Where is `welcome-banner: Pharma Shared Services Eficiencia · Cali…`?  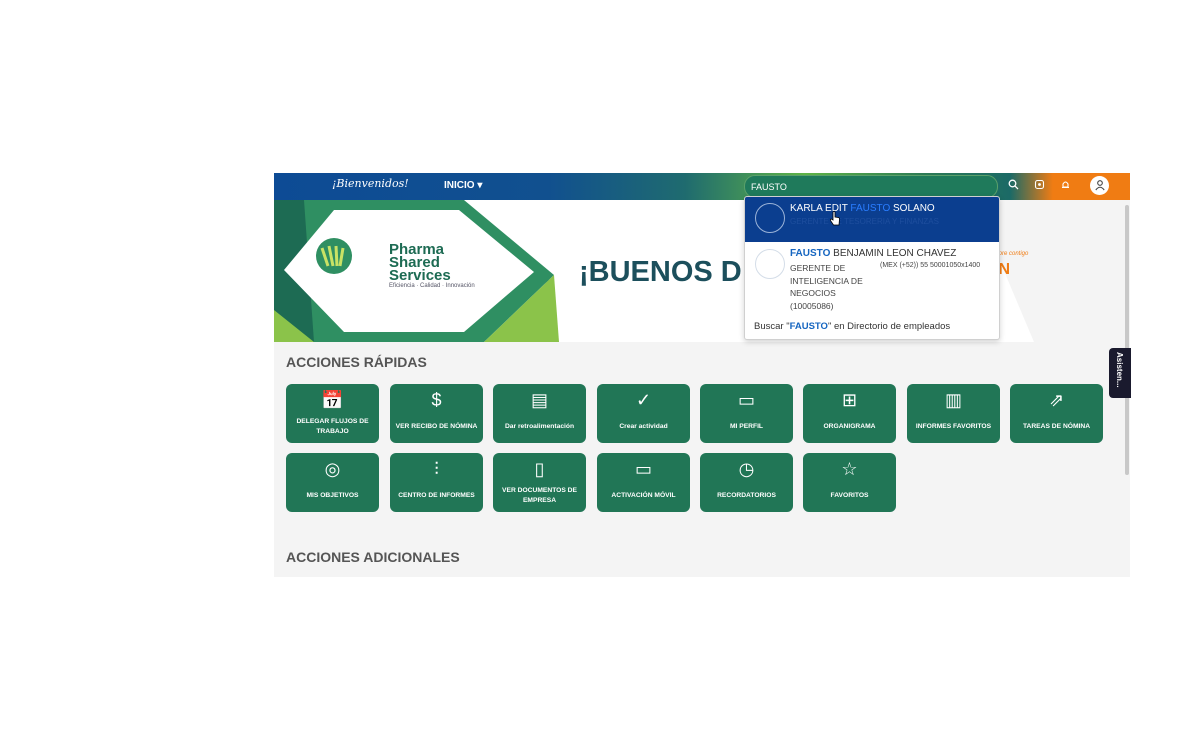
welcome-banner: Pharma Shared Services Eficiencia · Cali… is located at coordinates (702, 271).